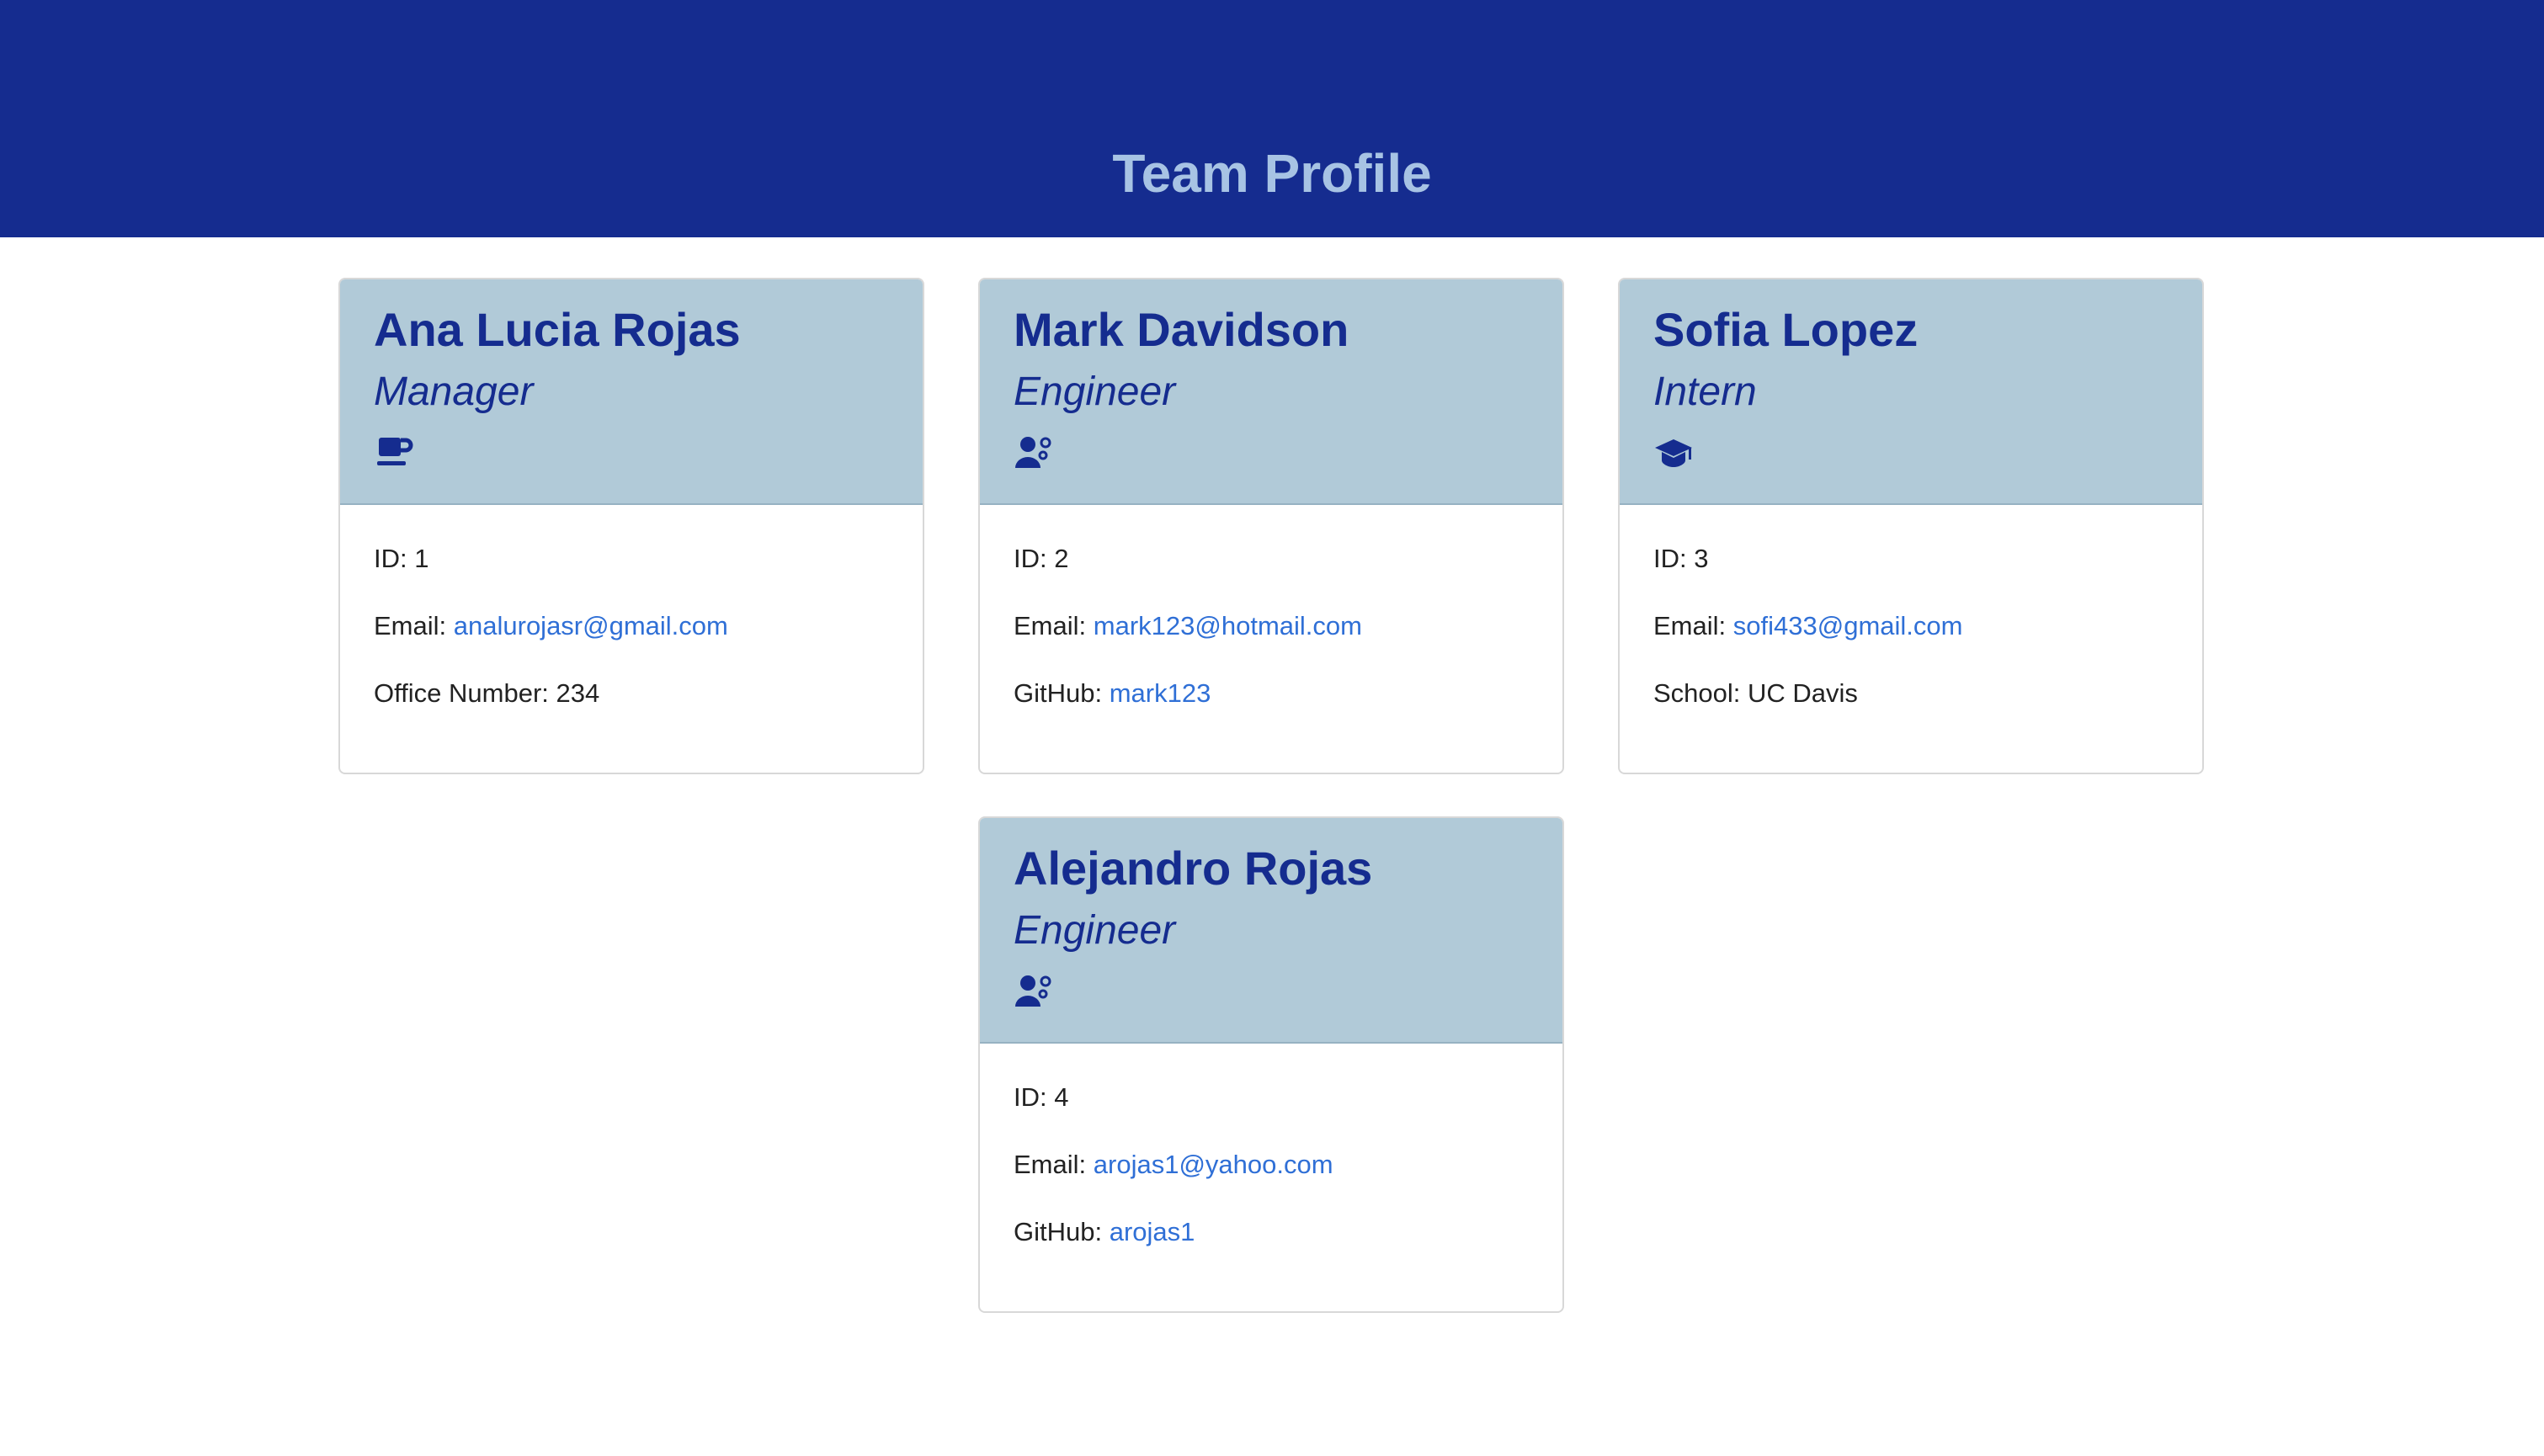 This screenshot has width=2544, height=1456. Describe the element at coordinates (1271, 392) in the screenshot. I see `card-header: Mark Davidson Engineer` at that location.